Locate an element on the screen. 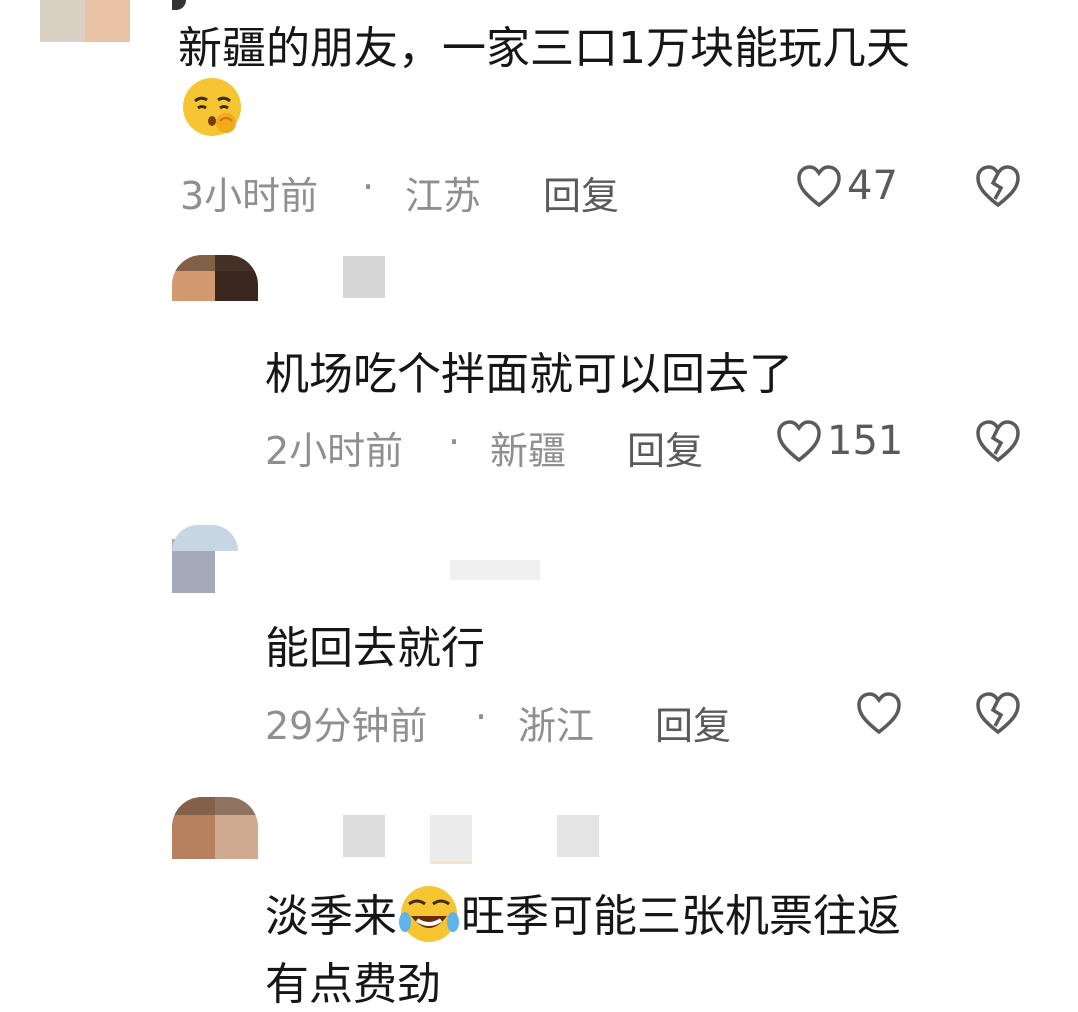  comment-text-line1: 淡季来 旺季可能三张机票往返 is located at coordinates (583, 913).